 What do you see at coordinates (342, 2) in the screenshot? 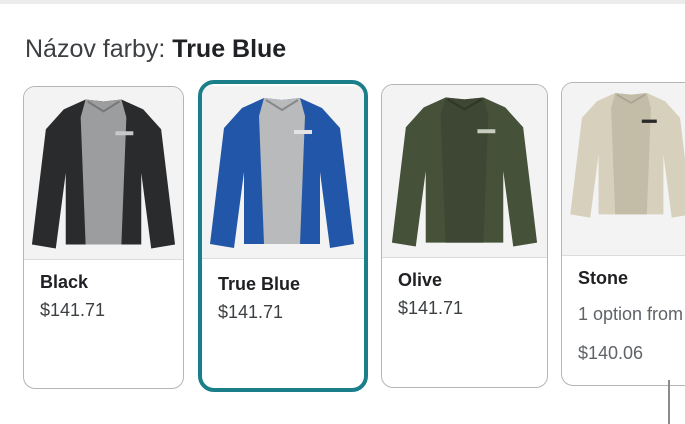
I see `top-divider` at bounding box center [342, 2].